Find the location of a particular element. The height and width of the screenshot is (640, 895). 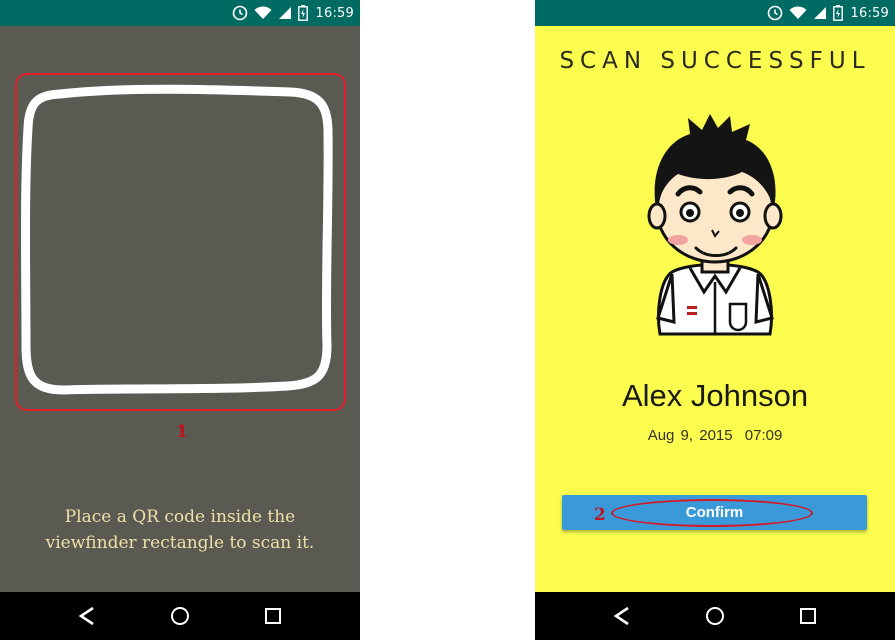

annotation-label-2: 2 is located at coordinates (600, 515).